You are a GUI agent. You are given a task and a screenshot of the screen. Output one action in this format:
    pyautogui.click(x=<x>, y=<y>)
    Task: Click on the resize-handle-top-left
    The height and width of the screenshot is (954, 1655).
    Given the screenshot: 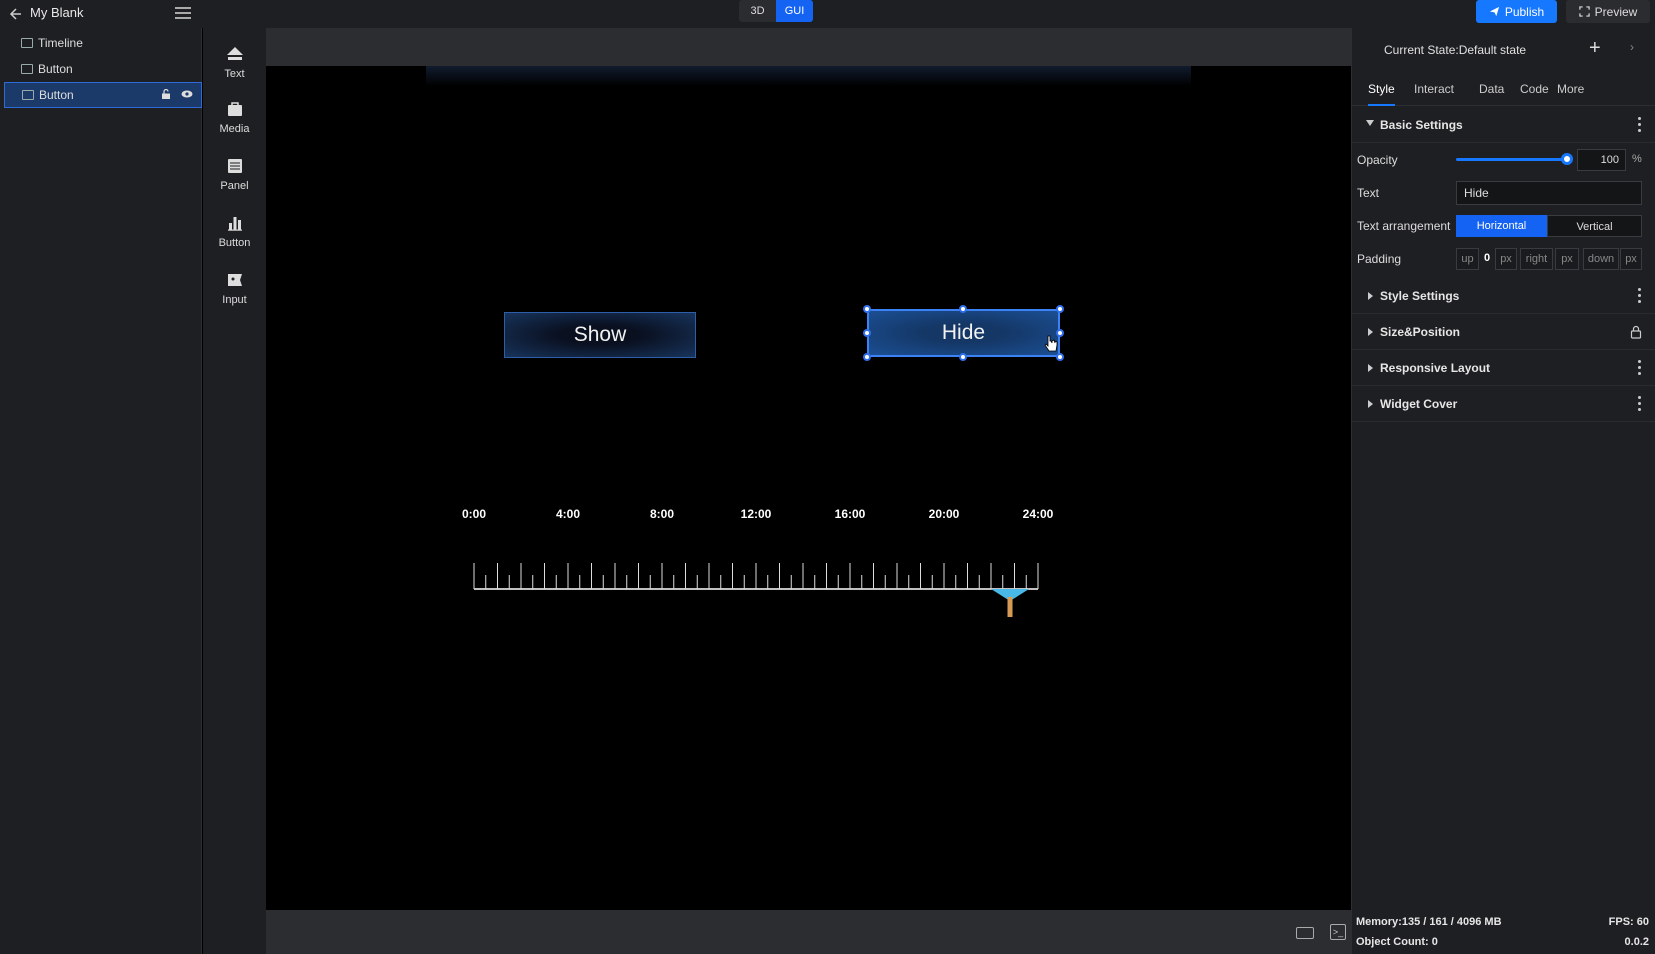 What is the action you would take?
    pyautogui.click(x=867, y=309)
    